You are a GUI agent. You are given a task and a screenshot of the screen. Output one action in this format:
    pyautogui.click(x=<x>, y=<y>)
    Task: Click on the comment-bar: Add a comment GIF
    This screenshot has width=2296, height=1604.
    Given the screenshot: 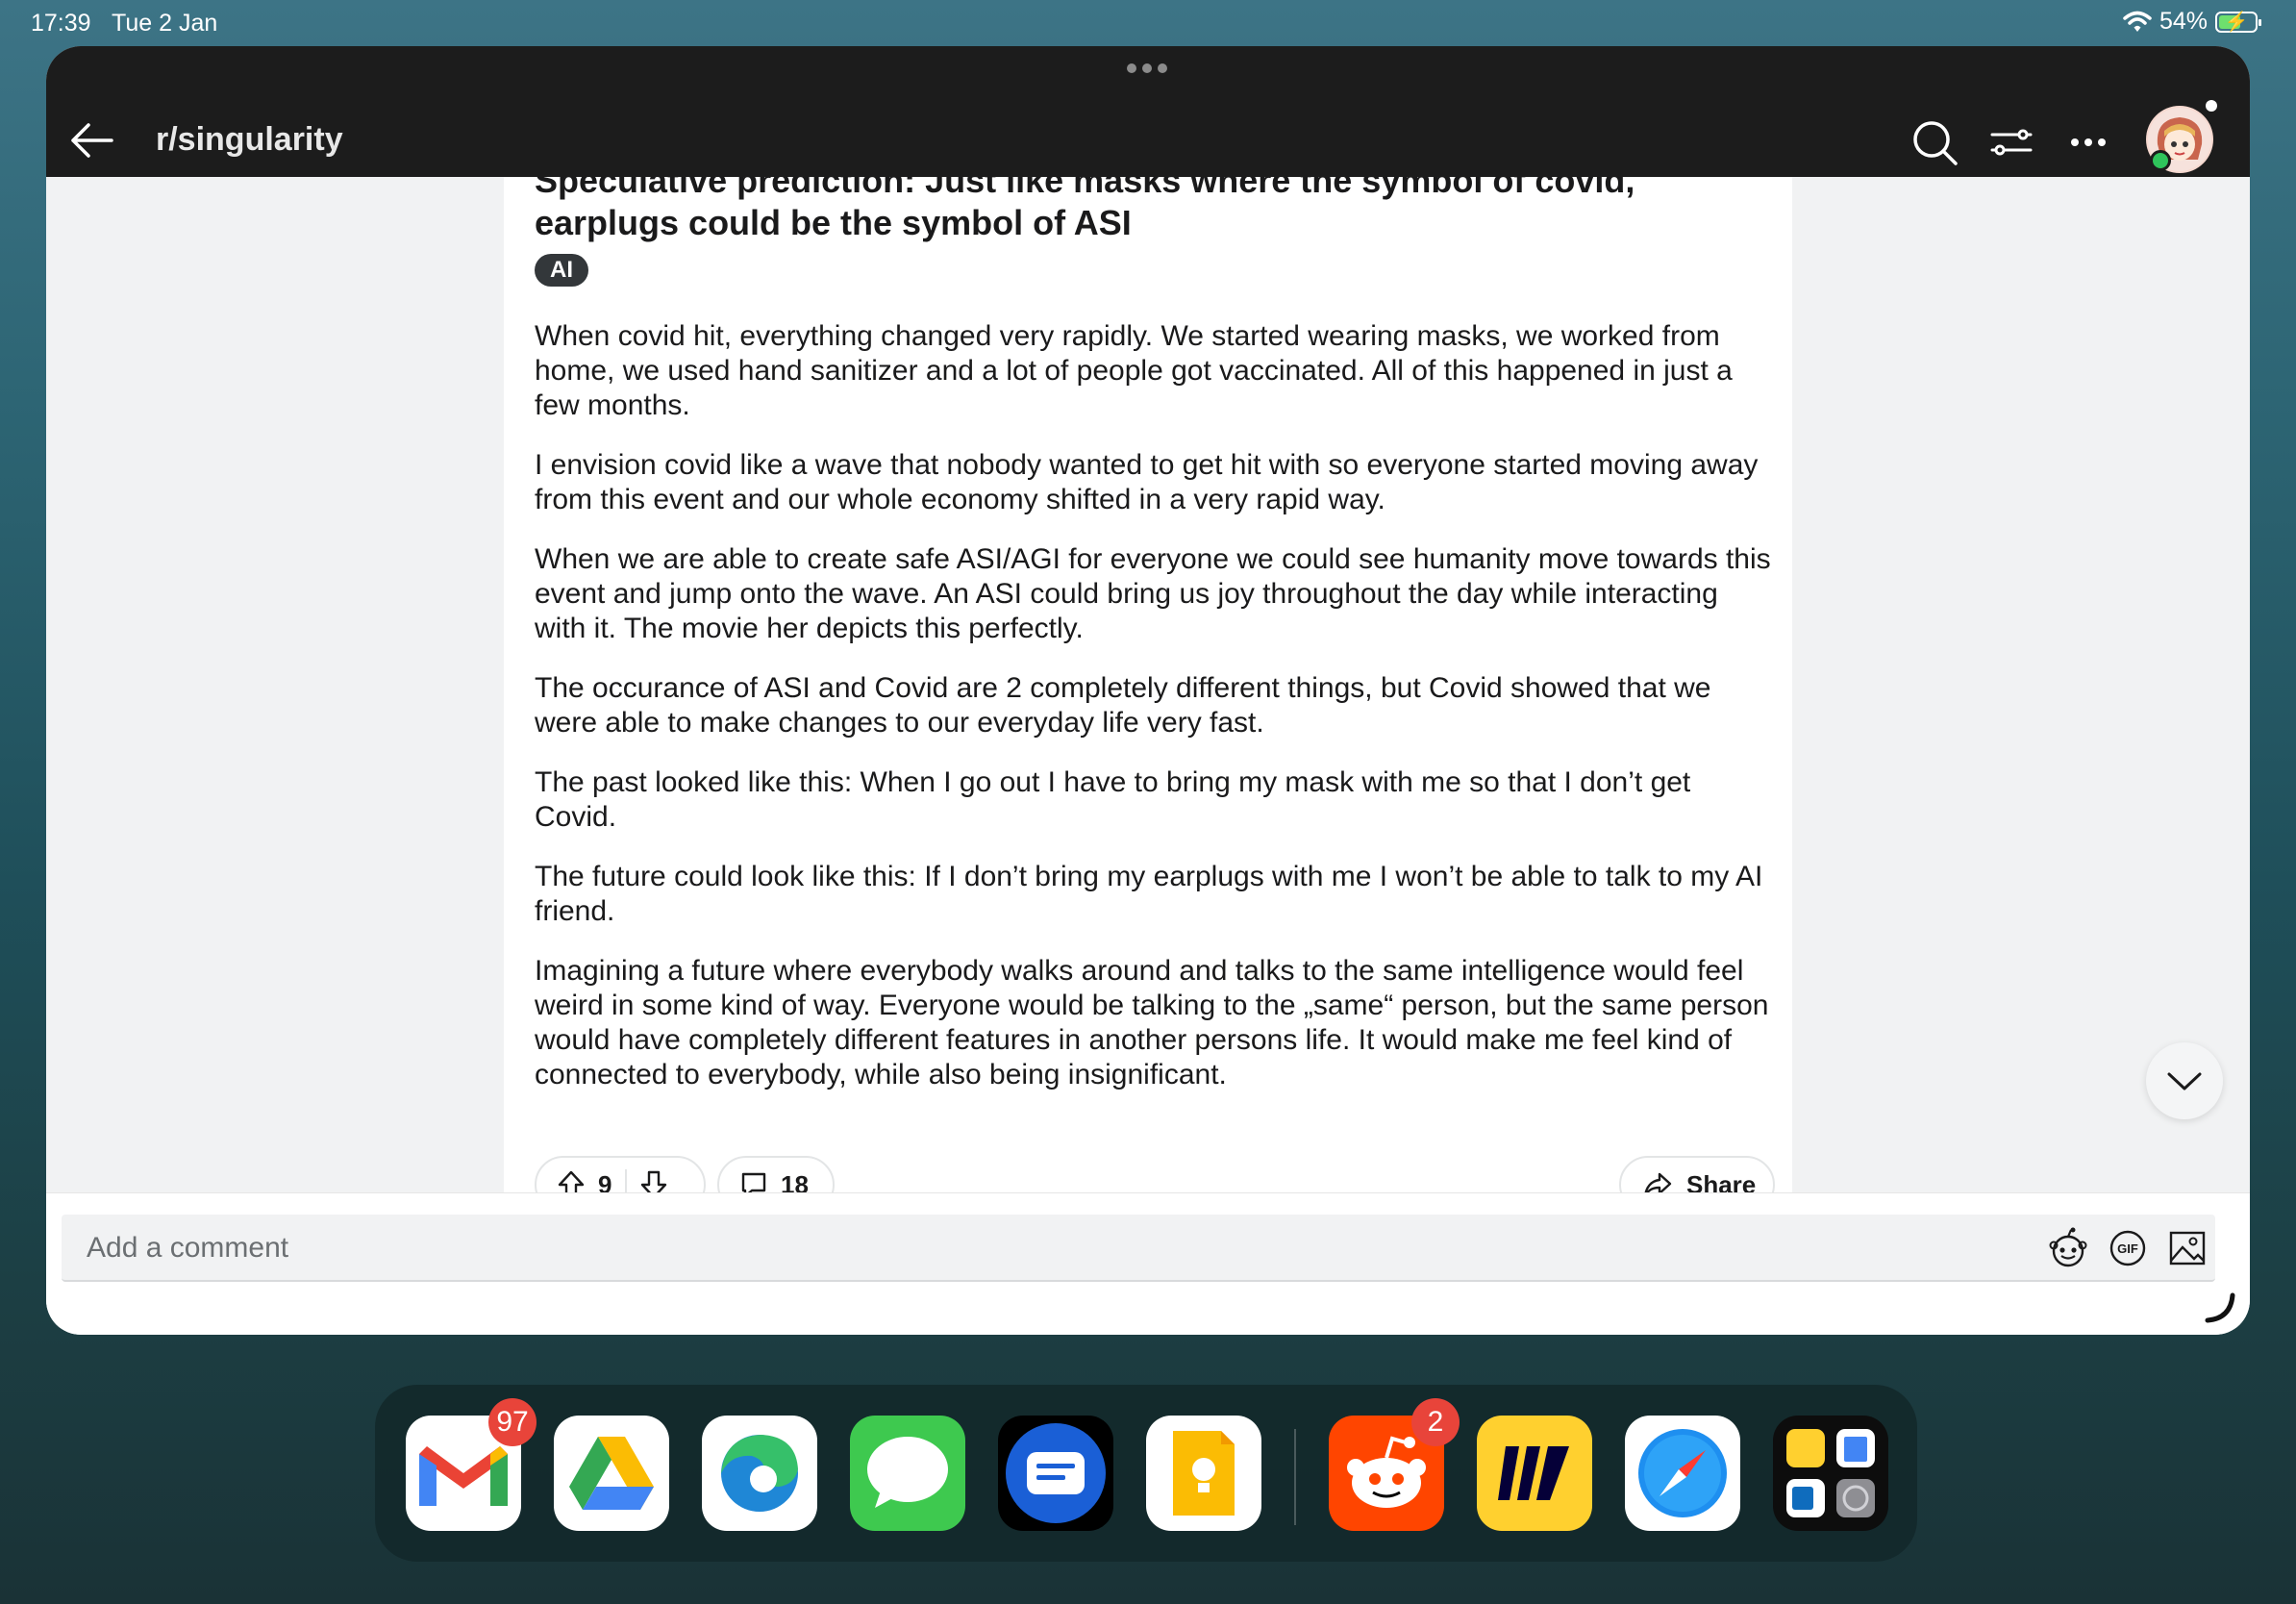 What is the action you would take?
    pyautogui.click(x=1148, y=1263)
    